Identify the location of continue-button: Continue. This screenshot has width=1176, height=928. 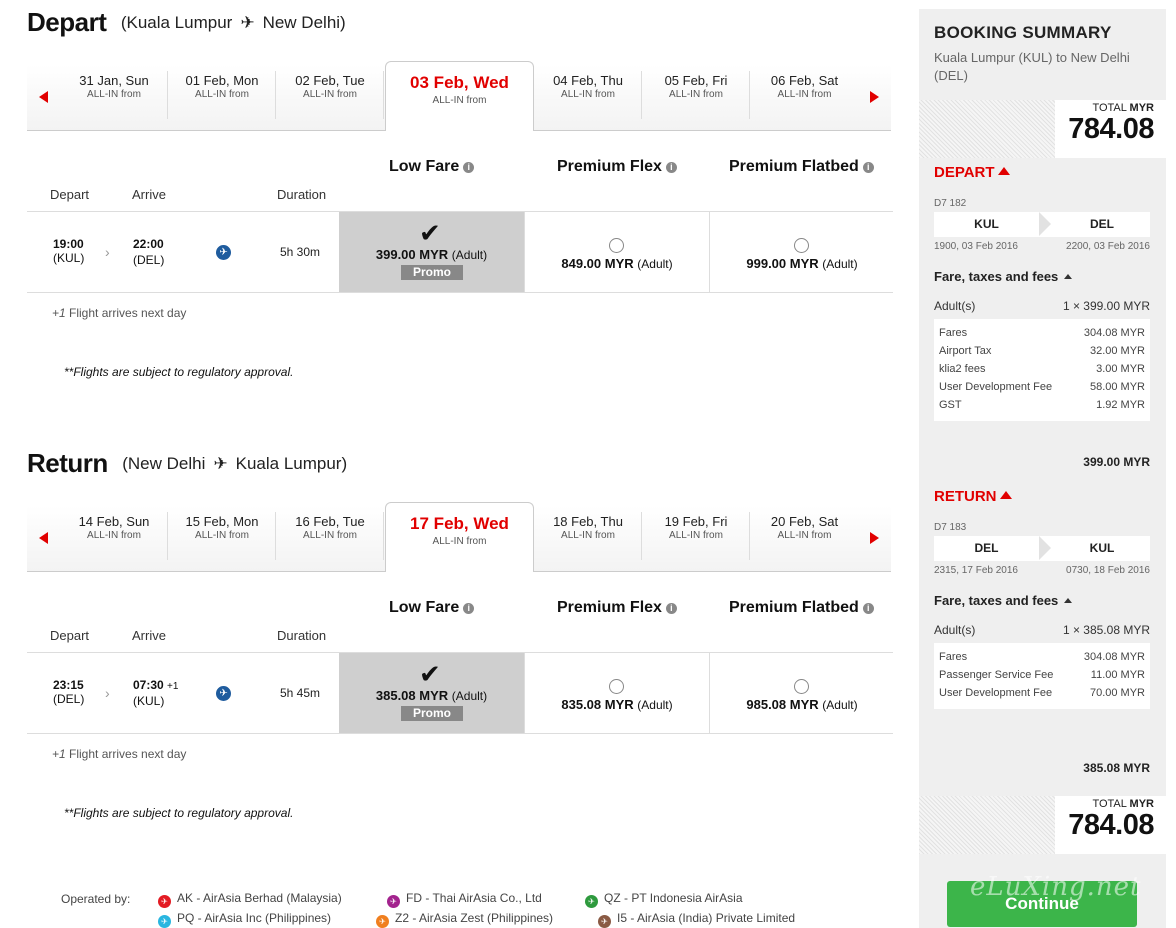
(1042, 904).